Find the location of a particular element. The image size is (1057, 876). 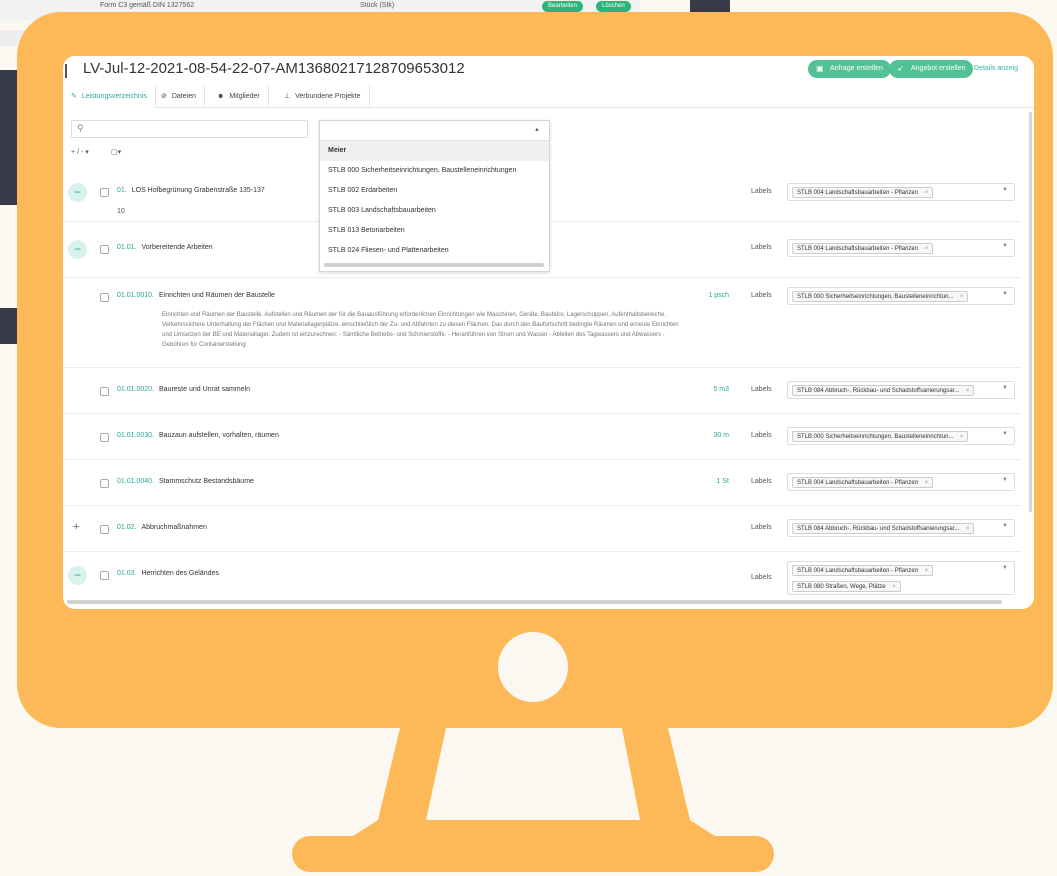

users-icon: ☻ is located at coordinates (221, 96).